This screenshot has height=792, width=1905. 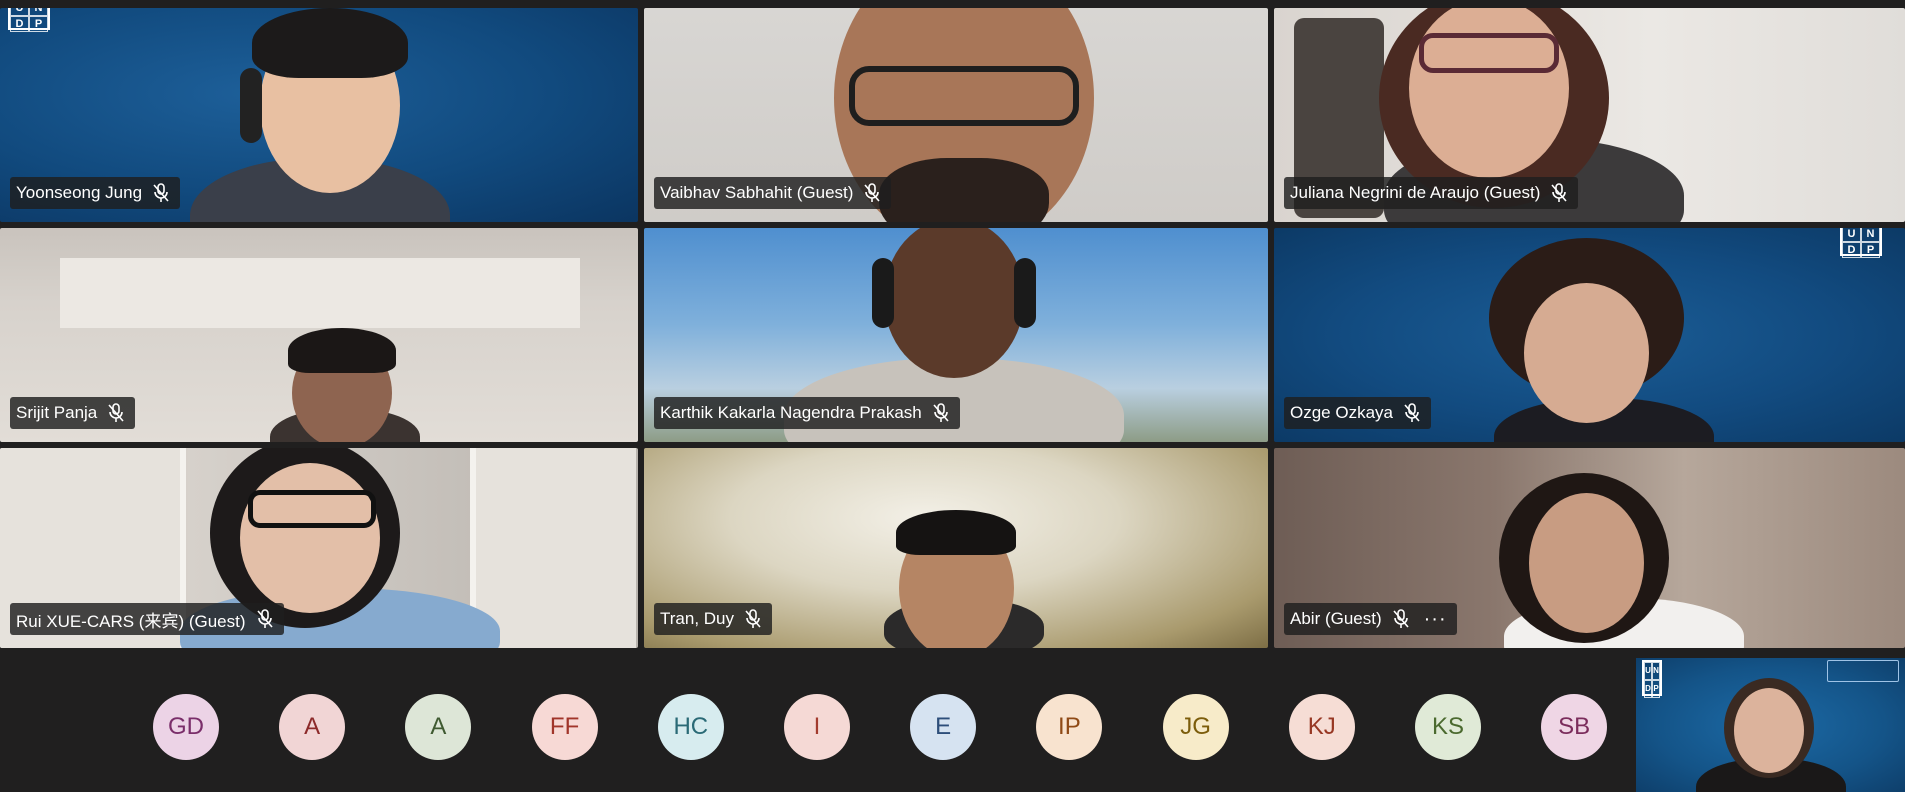 I want to click on video-tile-srijit: Srijit Panja, so click(x=319, y=335).